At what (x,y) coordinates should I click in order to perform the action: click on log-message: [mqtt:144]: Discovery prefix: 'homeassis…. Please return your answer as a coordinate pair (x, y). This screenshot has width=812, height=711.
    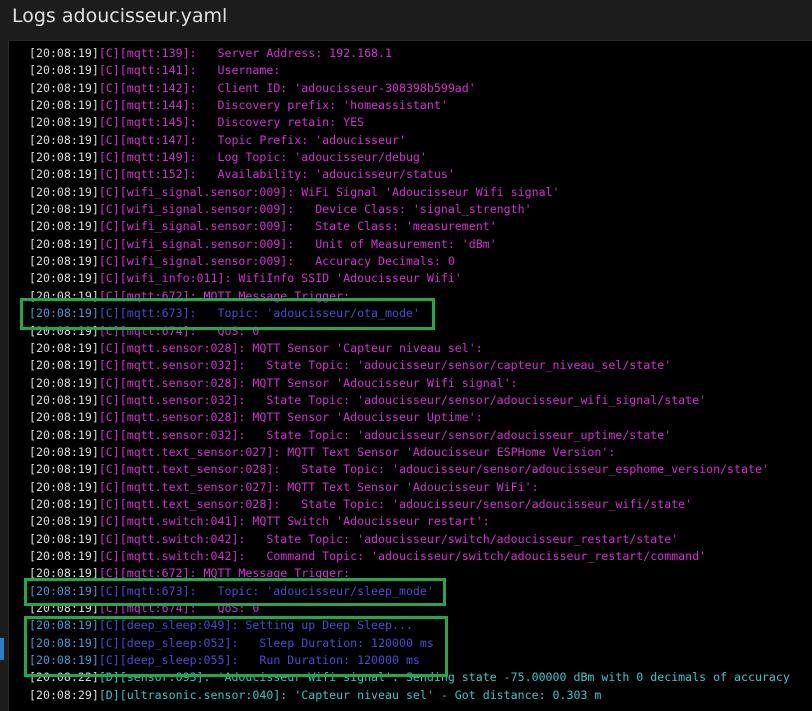
    Looking at the image, I should click on (283, 105).